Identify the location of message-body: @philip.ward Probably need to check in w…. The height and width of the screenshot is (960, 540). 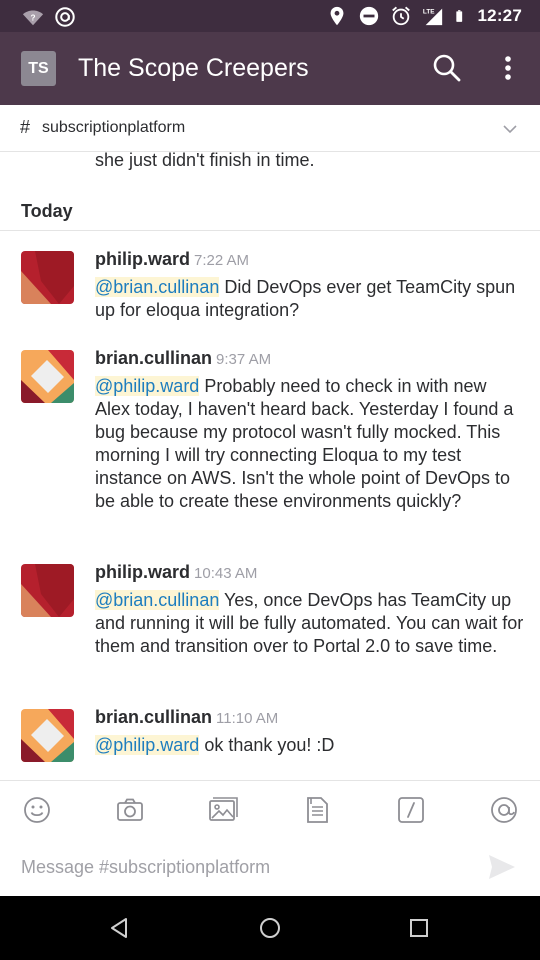
(310, 444).